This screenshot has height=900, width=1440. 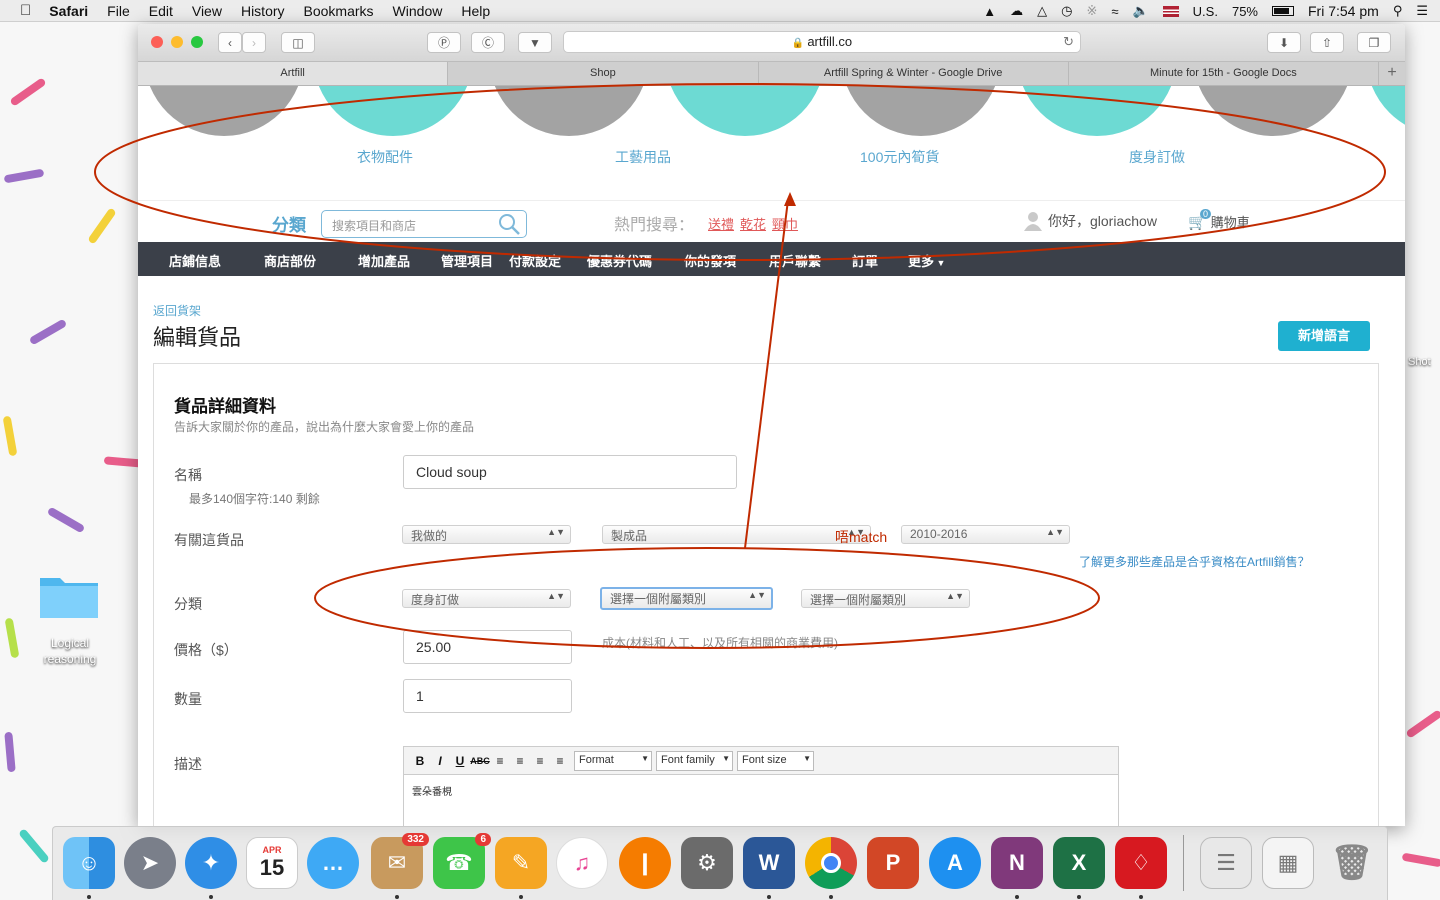 What do you see at coordinates (721, 223) in the screenshot?
I see `hot-search-link: 送禮` at bounding box center [721, 223].